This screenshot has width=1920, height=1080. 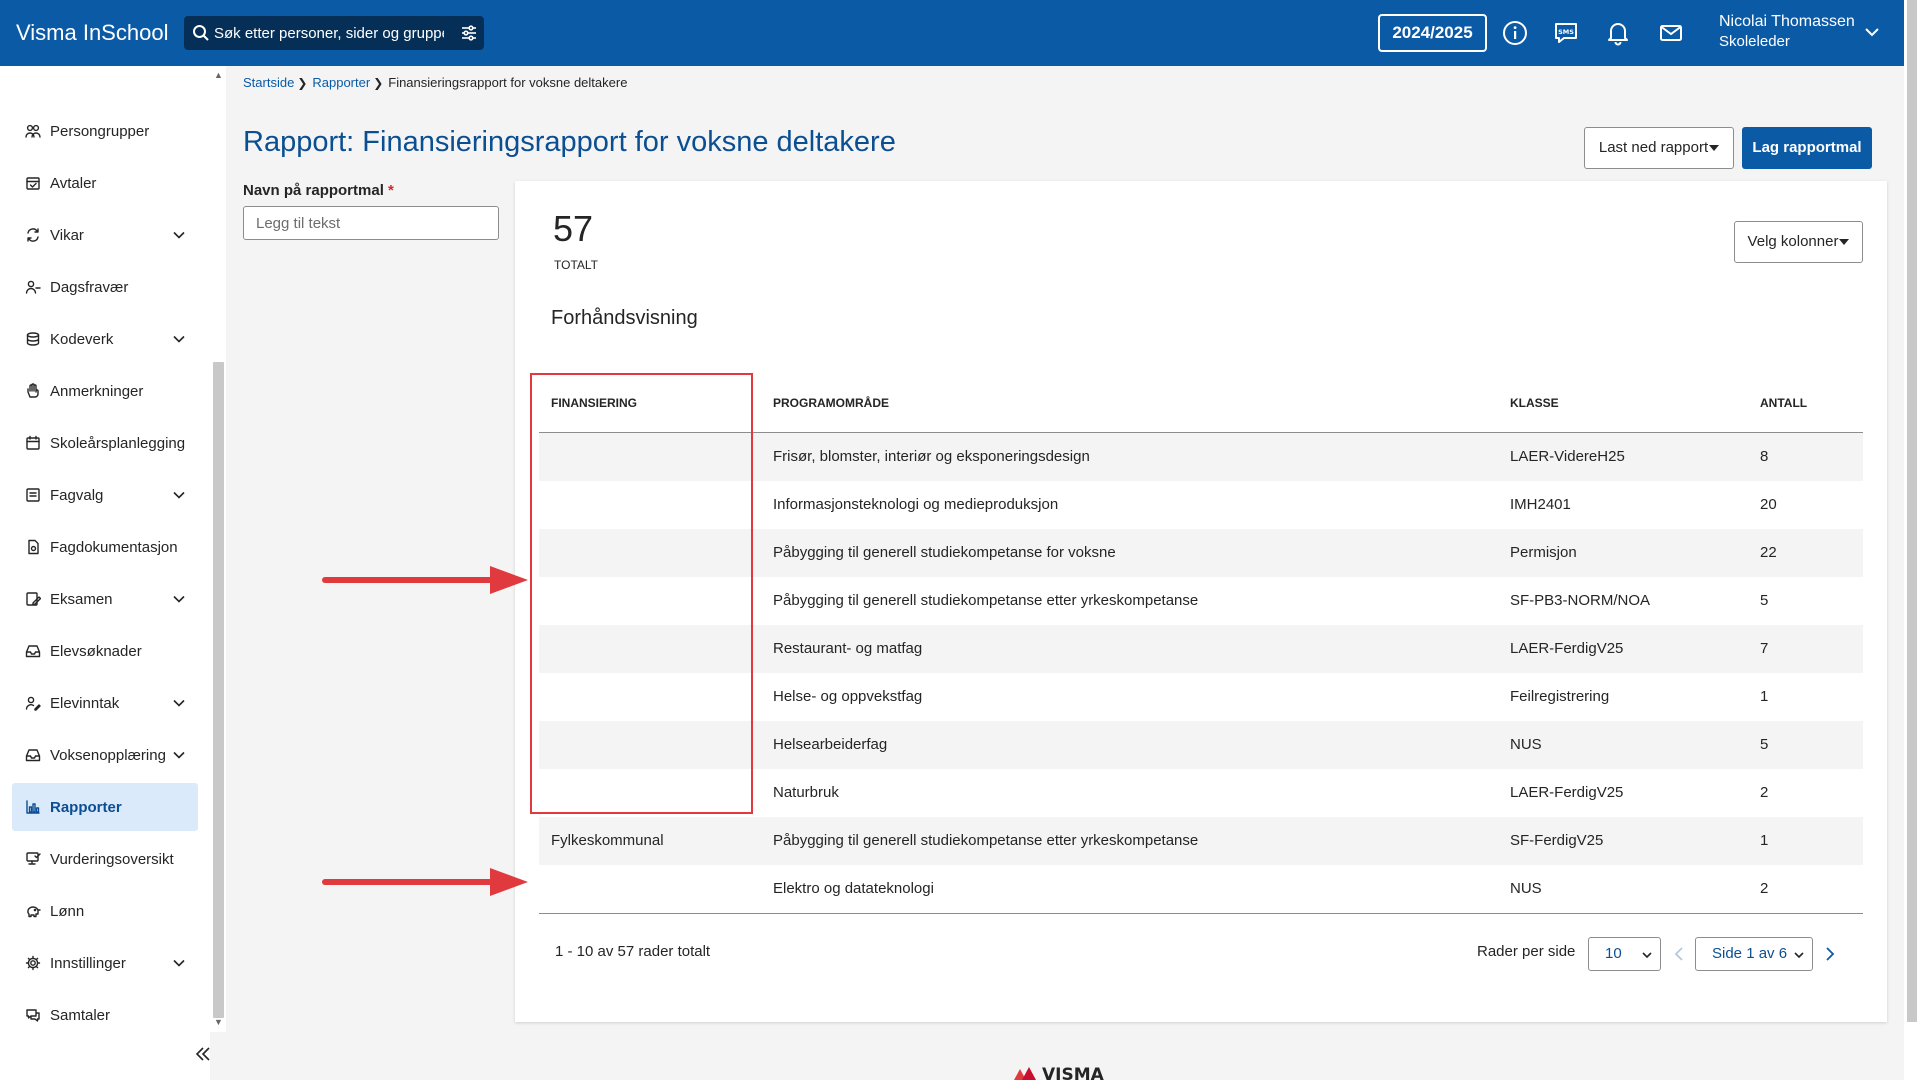 What do you see at coordinates (1783, 403) in the screenshot?
I see `column-header-antall: ANTALL` at bounding box center [1783, 403].